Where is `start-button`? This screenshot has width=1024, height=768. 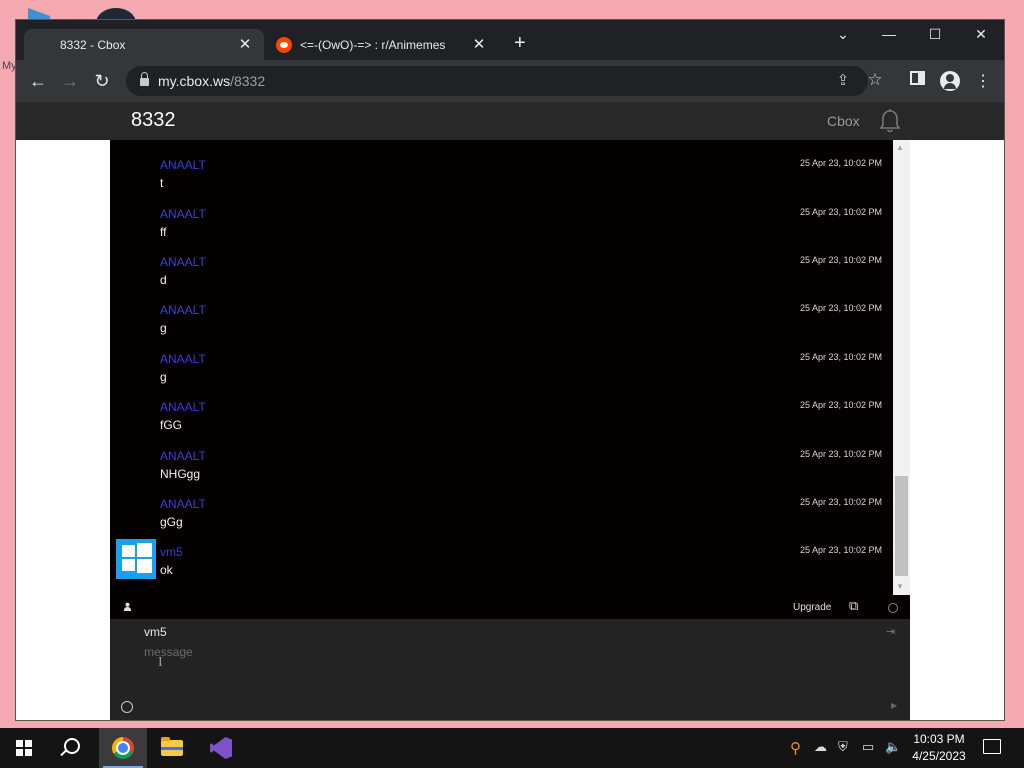 start-button is located at coordinates (24, 748).